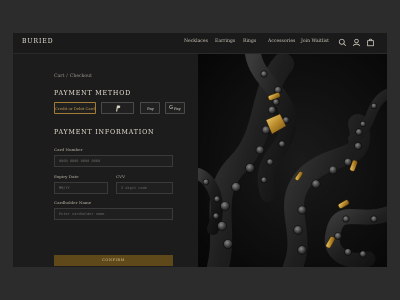 The width and height of the screenshot is (400, 300). I want to click on card-number-label: Card Number, so click(68, 149).